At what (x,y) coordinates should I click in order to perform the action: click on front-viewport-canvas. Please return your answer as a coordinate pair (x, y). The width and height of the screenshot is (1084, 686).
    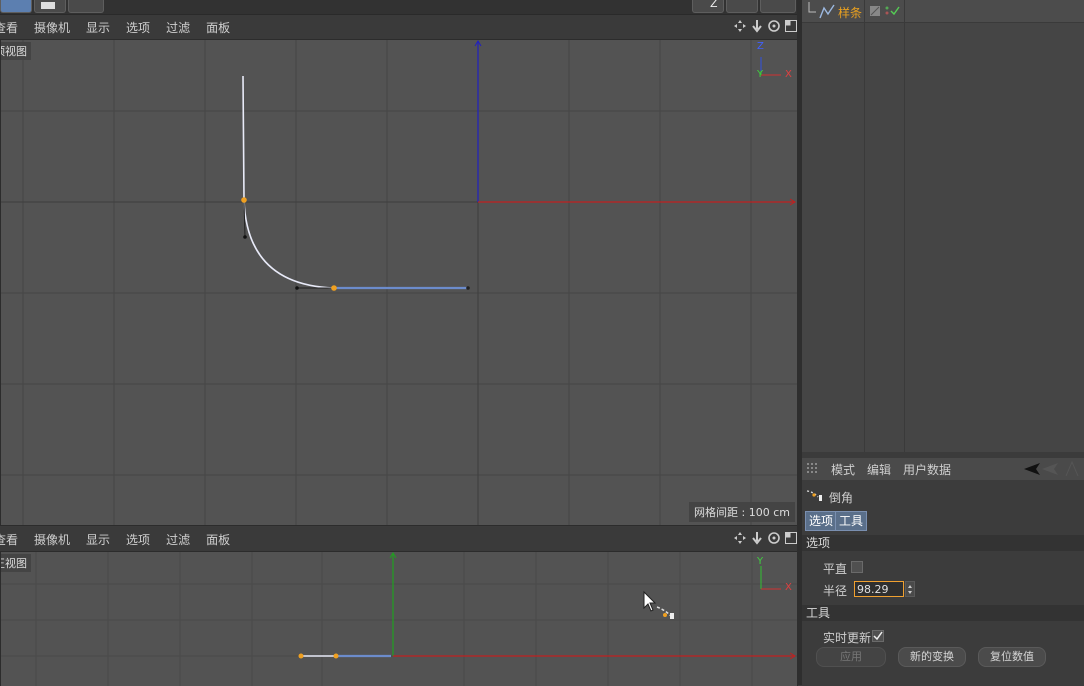
    Looking at the image, I should click on (399, 619).